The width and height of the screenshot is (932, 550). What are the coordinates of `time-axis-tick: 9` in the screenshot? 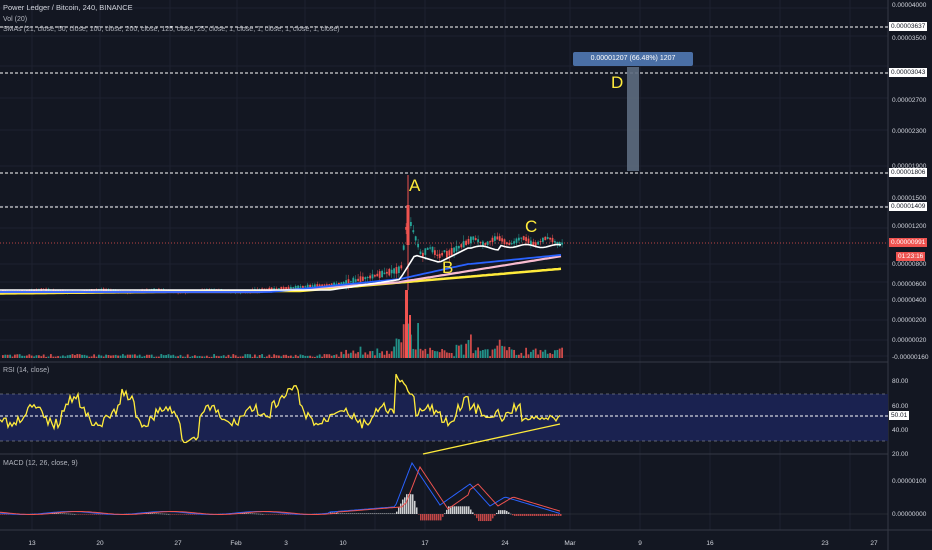 It's located at (640, 543).